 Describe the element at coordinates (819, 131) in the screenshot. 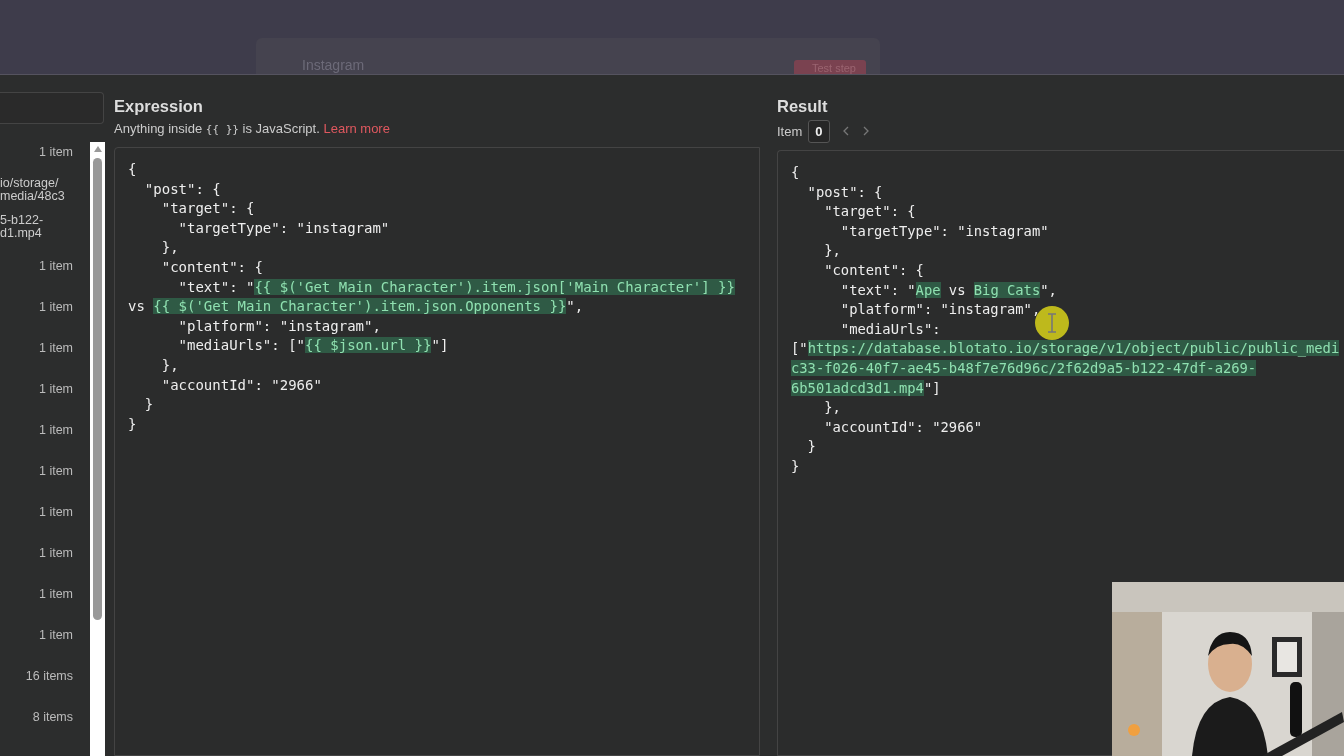

I see `item-field: 0` at that location.